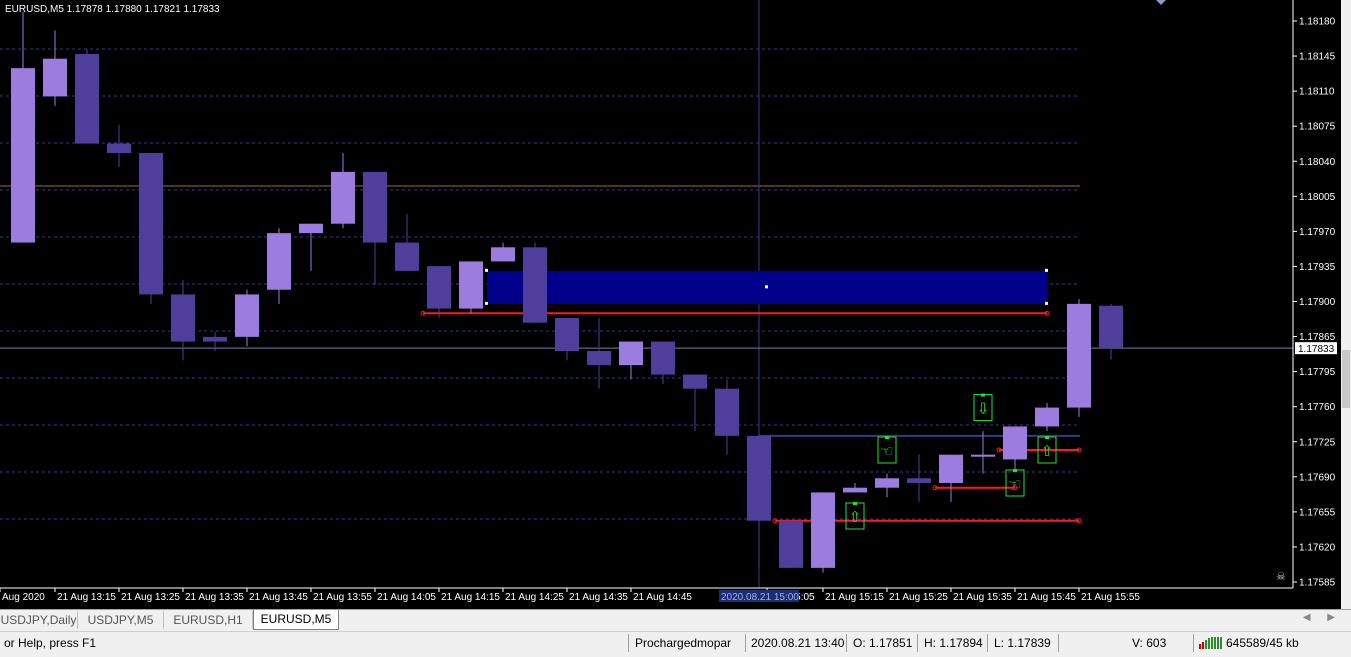  What do you see at coordinates (470, 597) in the screenshot?
I see `time-label: 21 Aug 14:15` at bounding box center [470, 597].